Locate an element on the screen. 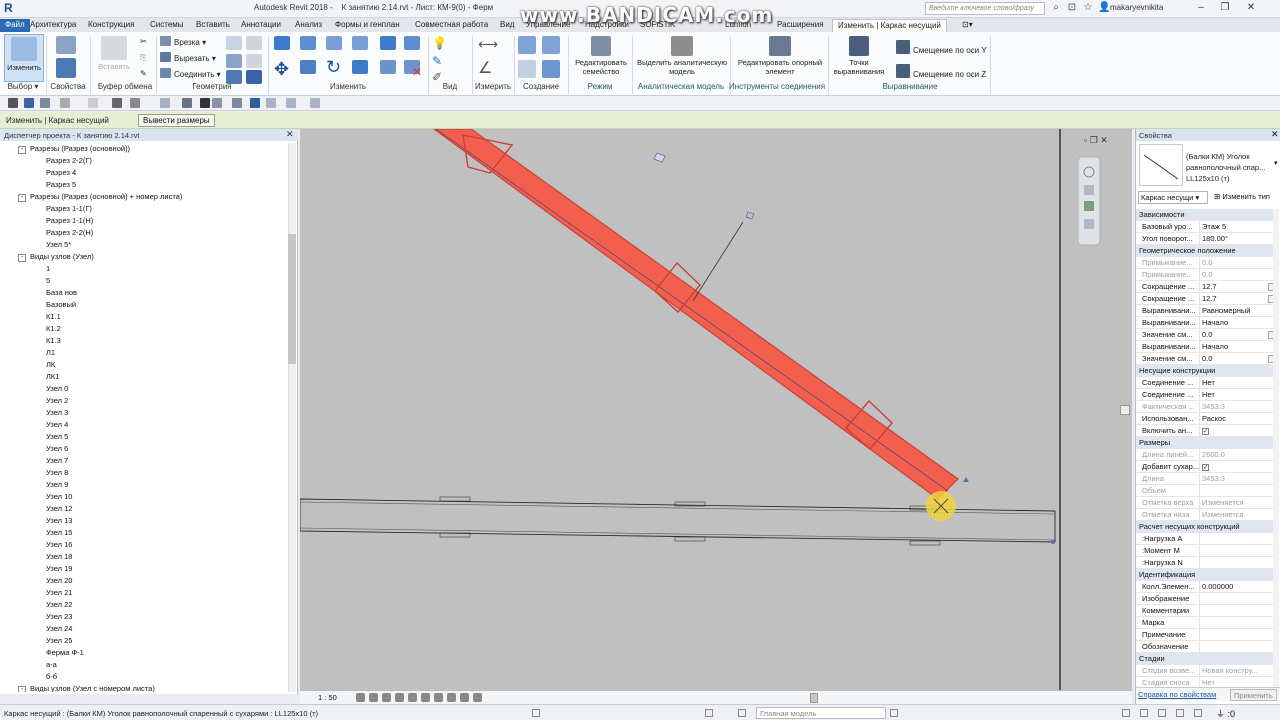 The height and width of the screenshot is (720, 1280). copy-icon: ⎘ is located at coordinates (143, 59).